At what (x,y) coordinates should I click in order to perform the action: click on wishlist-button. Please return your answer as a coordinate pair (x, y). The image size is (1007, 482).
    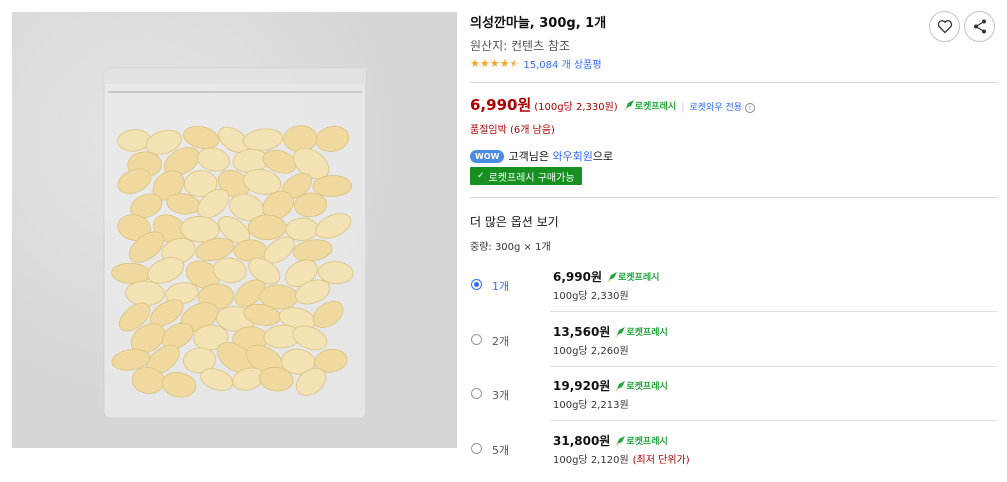
    Looking at the image, I should click on (944, 26).